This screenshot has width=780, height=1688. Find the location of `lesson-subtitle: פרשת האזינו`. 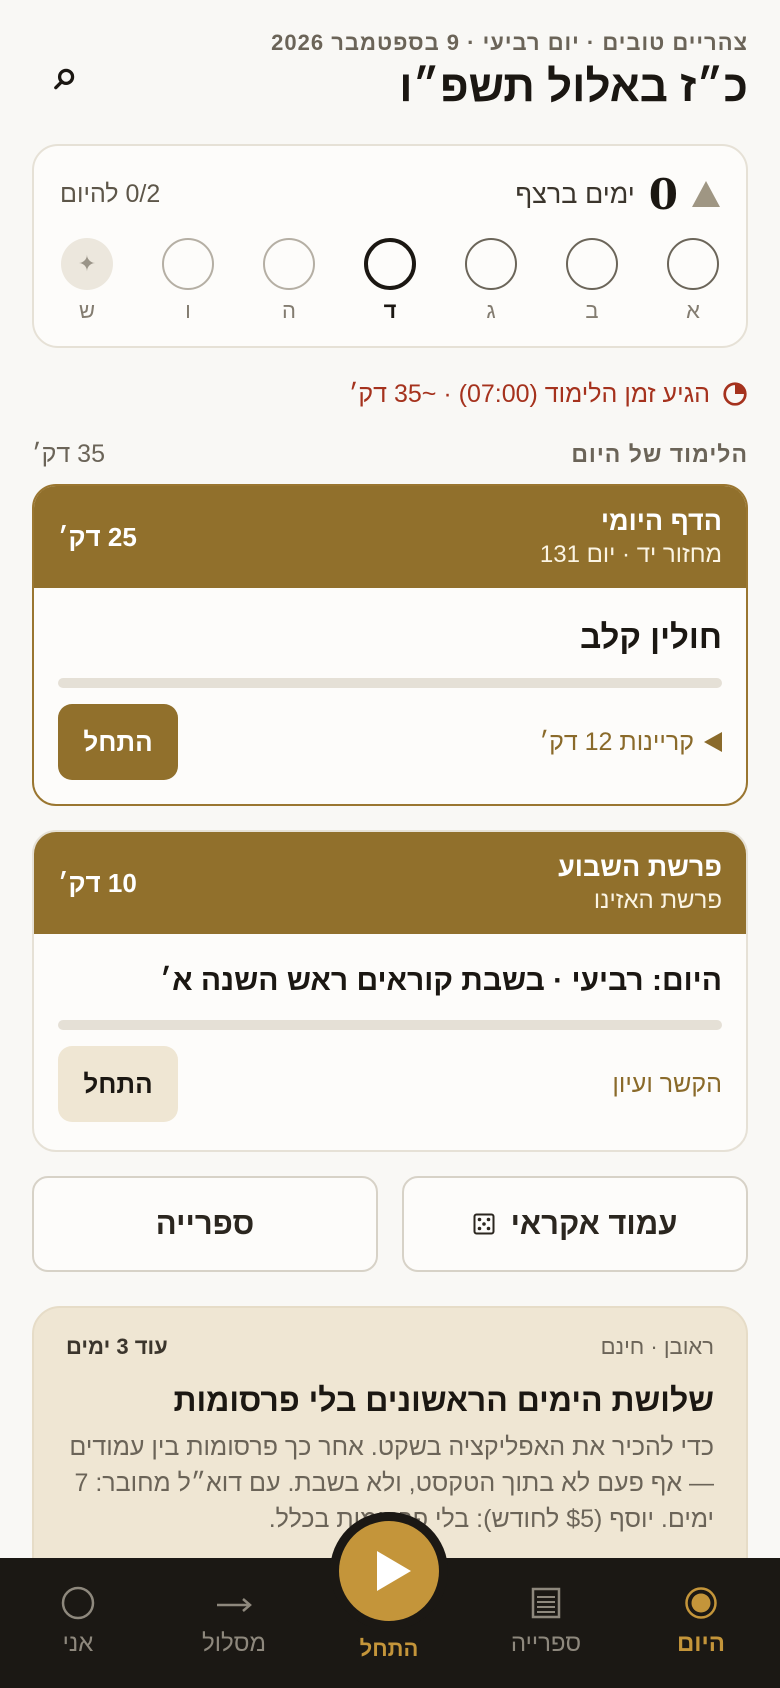

lesson-subtitle: פרשת האזינו is located at coordinates (657, 900).